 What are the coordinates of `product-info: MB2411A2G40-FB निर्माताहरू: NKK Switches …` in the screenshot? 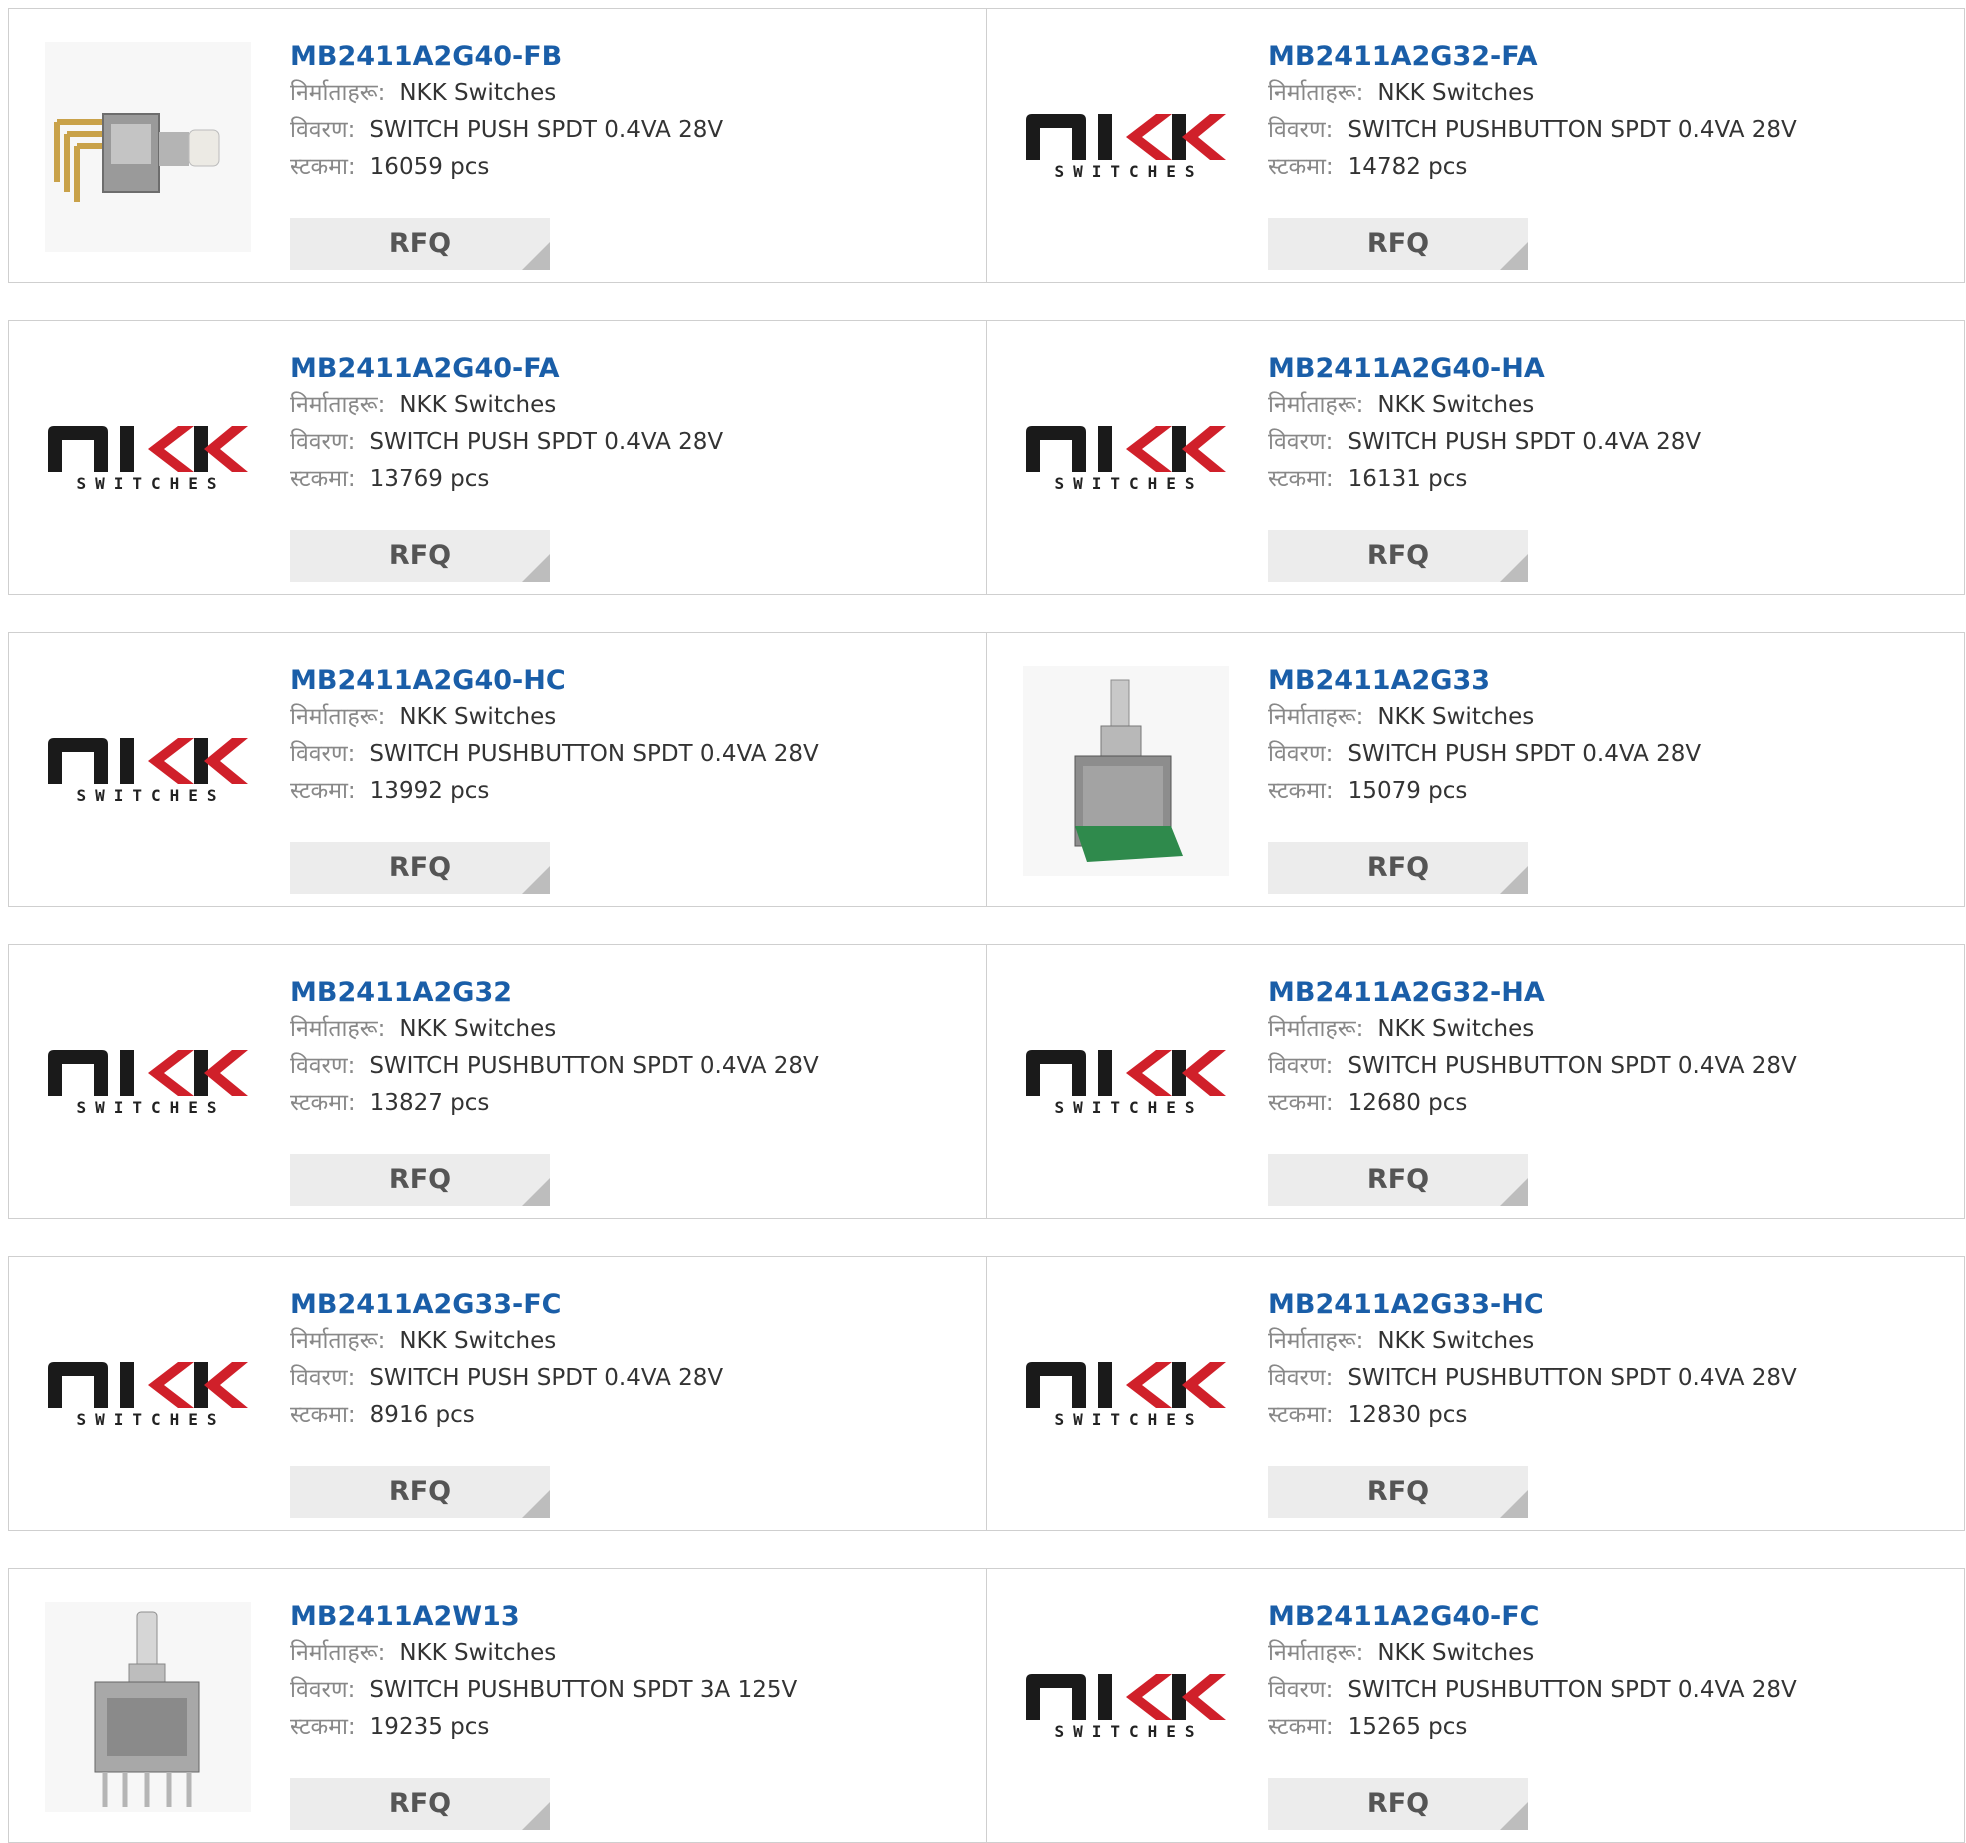 It's located at (506, 154).